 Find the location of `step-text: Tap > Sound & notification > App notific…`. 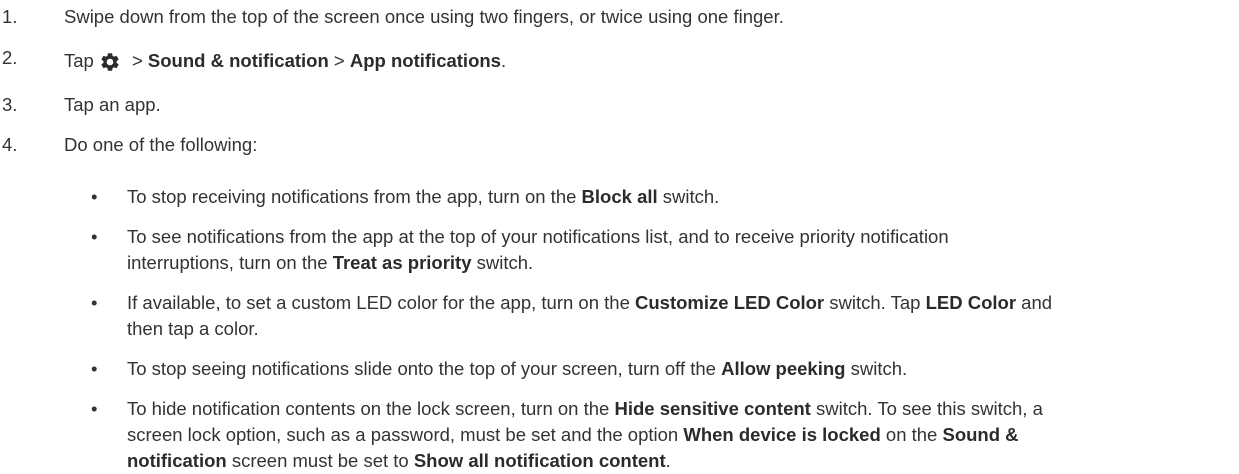

step-text: Tap > Sound & notification > App notific… is located at coordinates (646, 64).